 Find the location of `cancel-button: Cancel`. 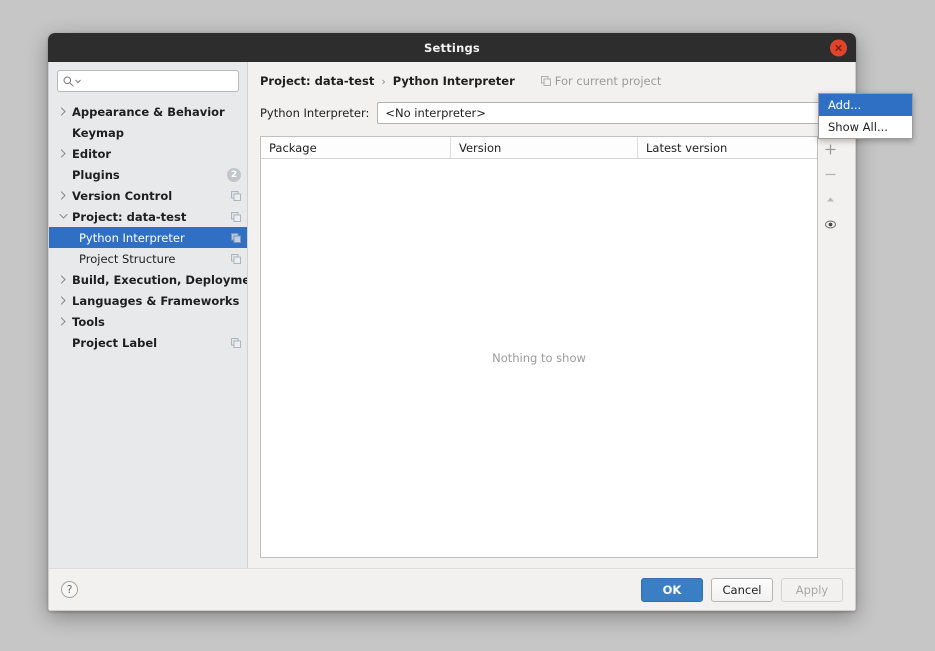

cancel-button: Cancel is located at coordinates (742, 589).